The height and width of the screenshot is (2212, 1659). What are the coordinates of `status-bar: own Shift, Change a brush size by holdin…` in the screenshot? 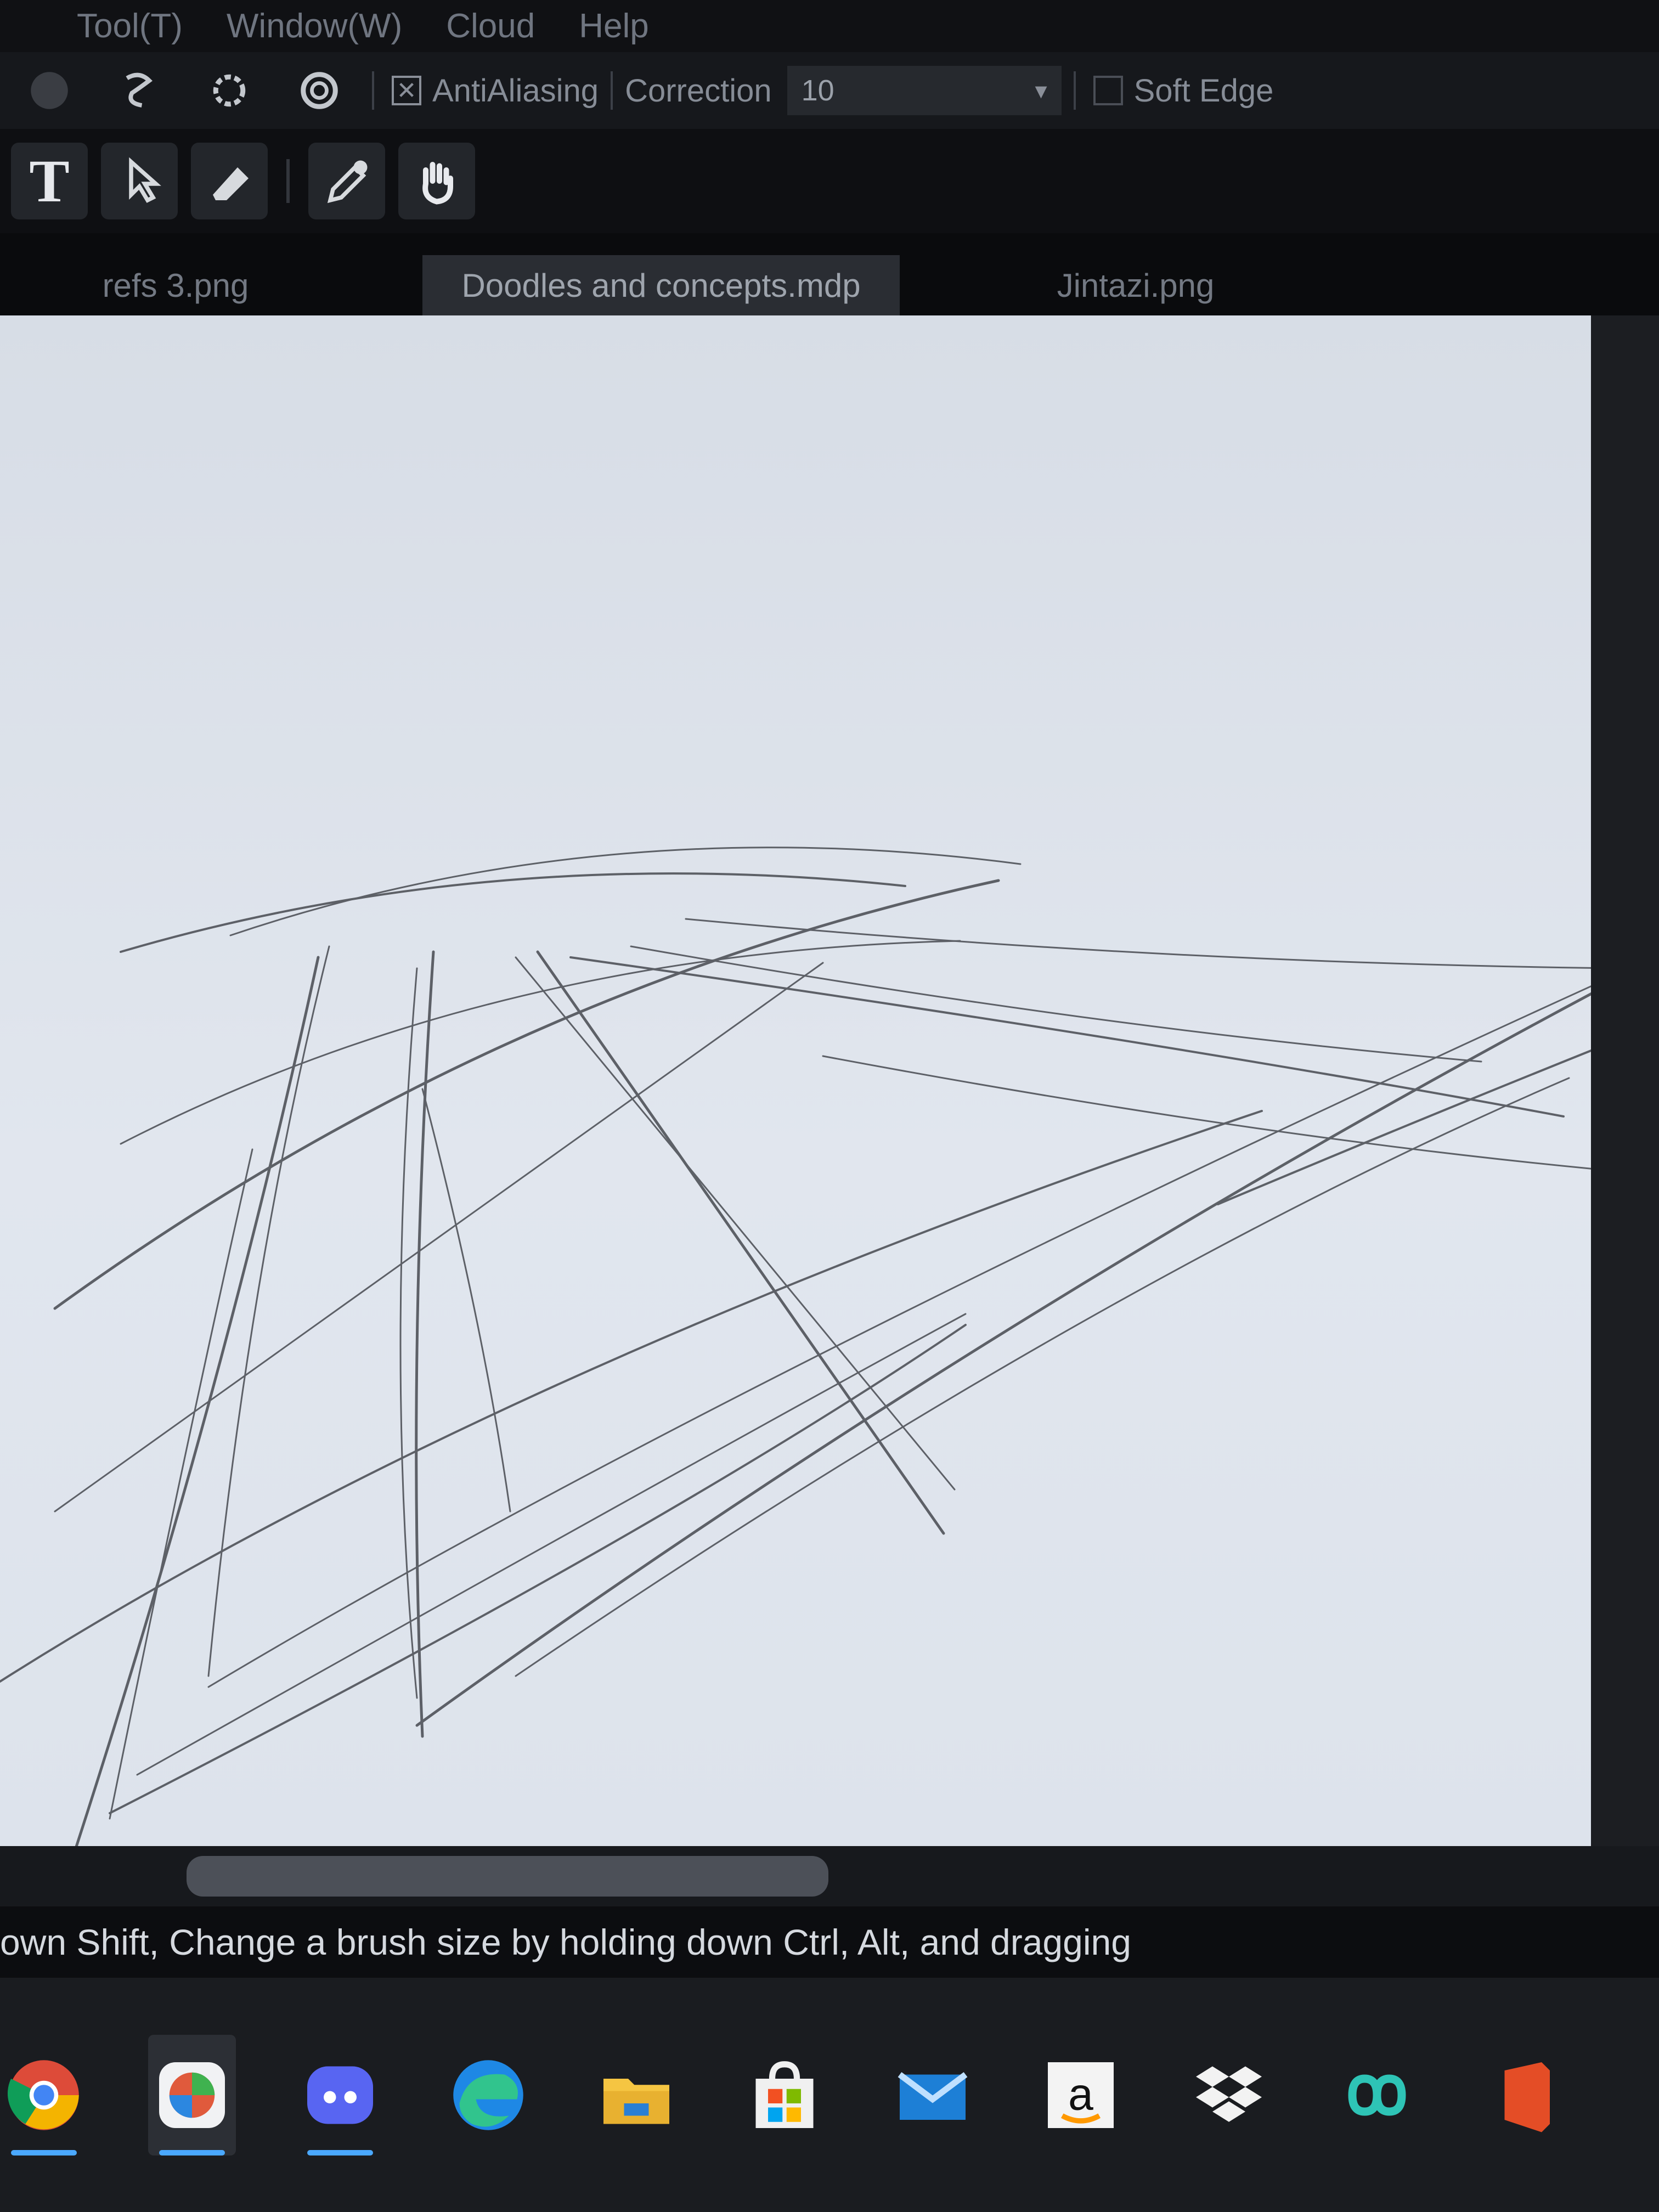 It's located at (830, 1942).